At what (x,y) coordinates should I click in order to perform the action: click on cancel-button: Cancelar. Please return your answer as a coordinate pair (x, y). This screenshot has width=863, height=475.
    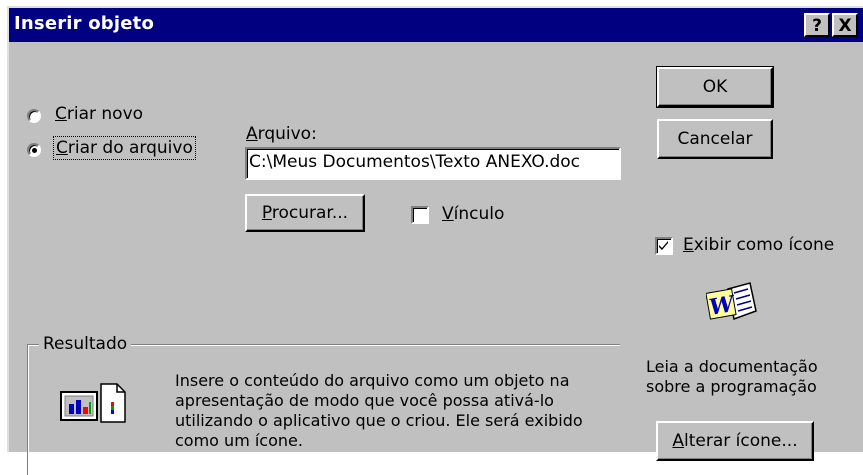
    Looking at the image, I should click on (715, 139).